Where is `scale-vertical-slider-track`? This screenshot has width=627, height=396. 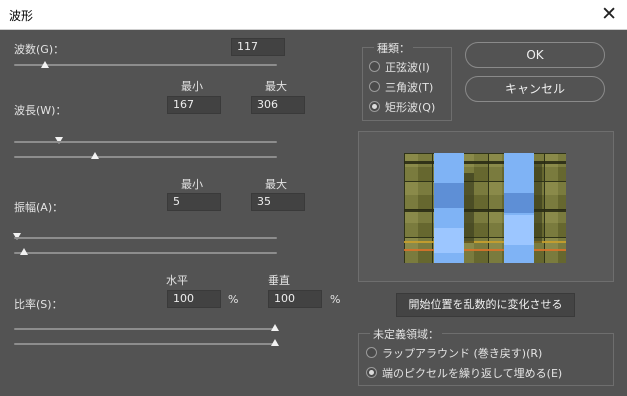 scale-vertical-slider-track is located at coordinates (145, 344).